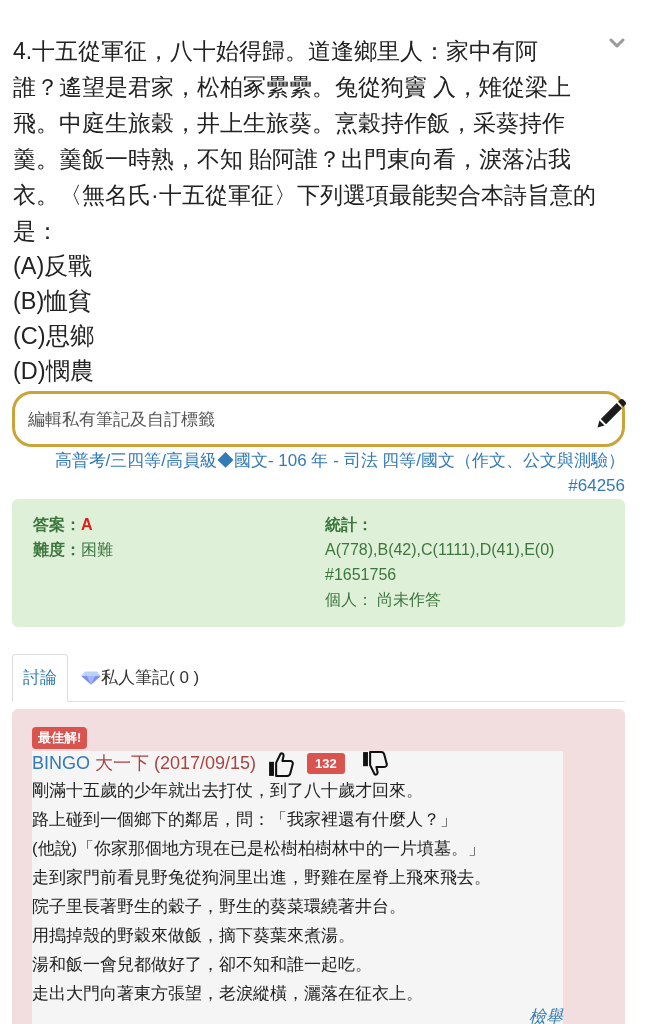 The width and height of the screenshot is (665, 1024). Describe the element at coordinates (281, 763) in the screenshot. I see `thumbs-up-icon` at that location.